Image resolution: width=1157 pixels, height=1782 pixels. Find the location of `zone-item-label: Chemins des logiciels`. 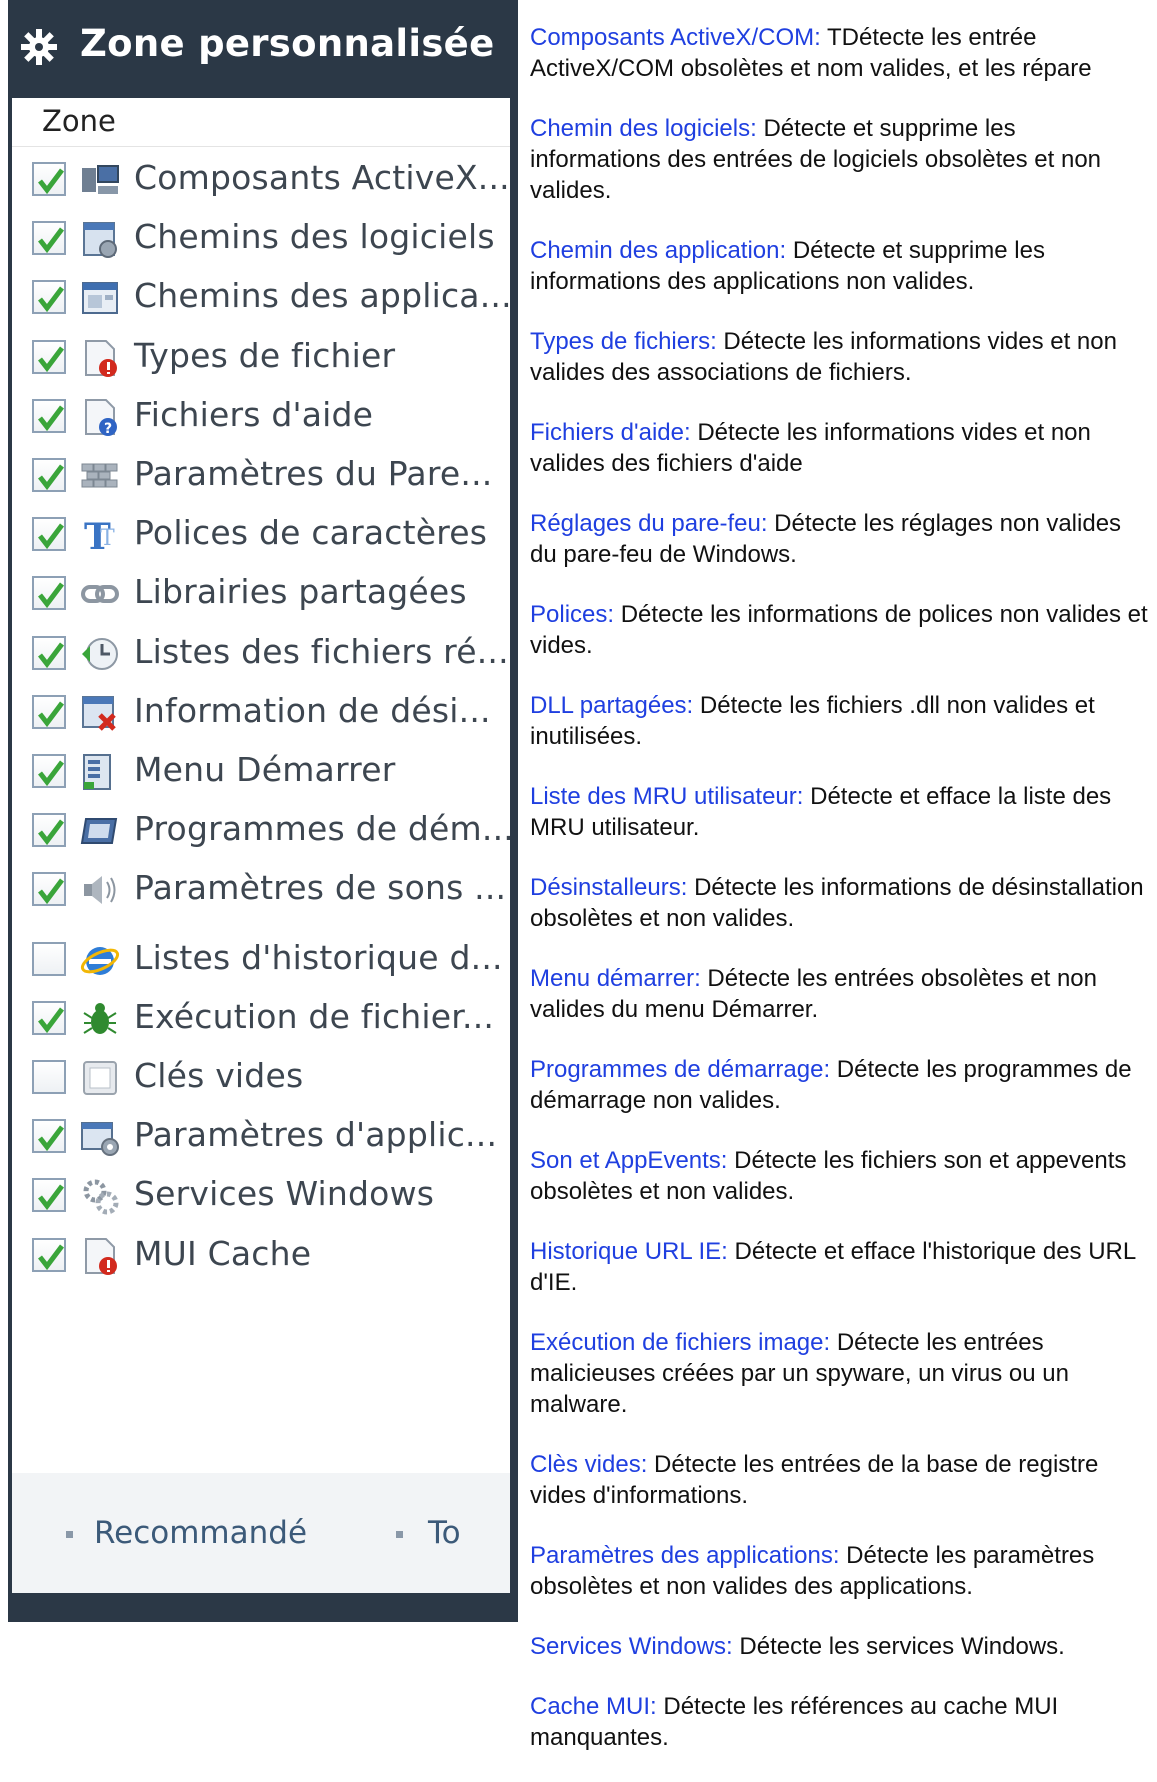

zone-item-label: Chemins des logiciels is located at coordinates (314, 237).